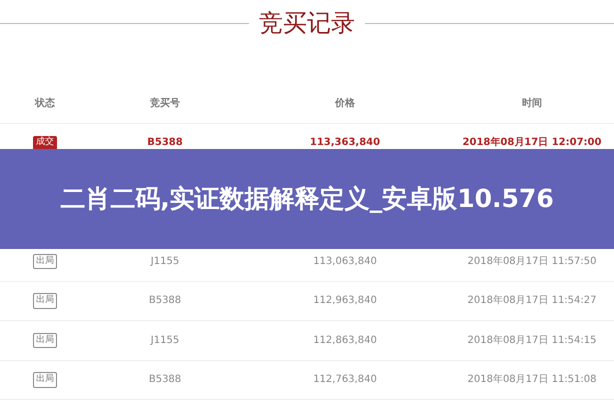 The image size is (614, 400). I want to click on table-cell-text: 2018年08月17日 11:51:08, so click(532, 380).